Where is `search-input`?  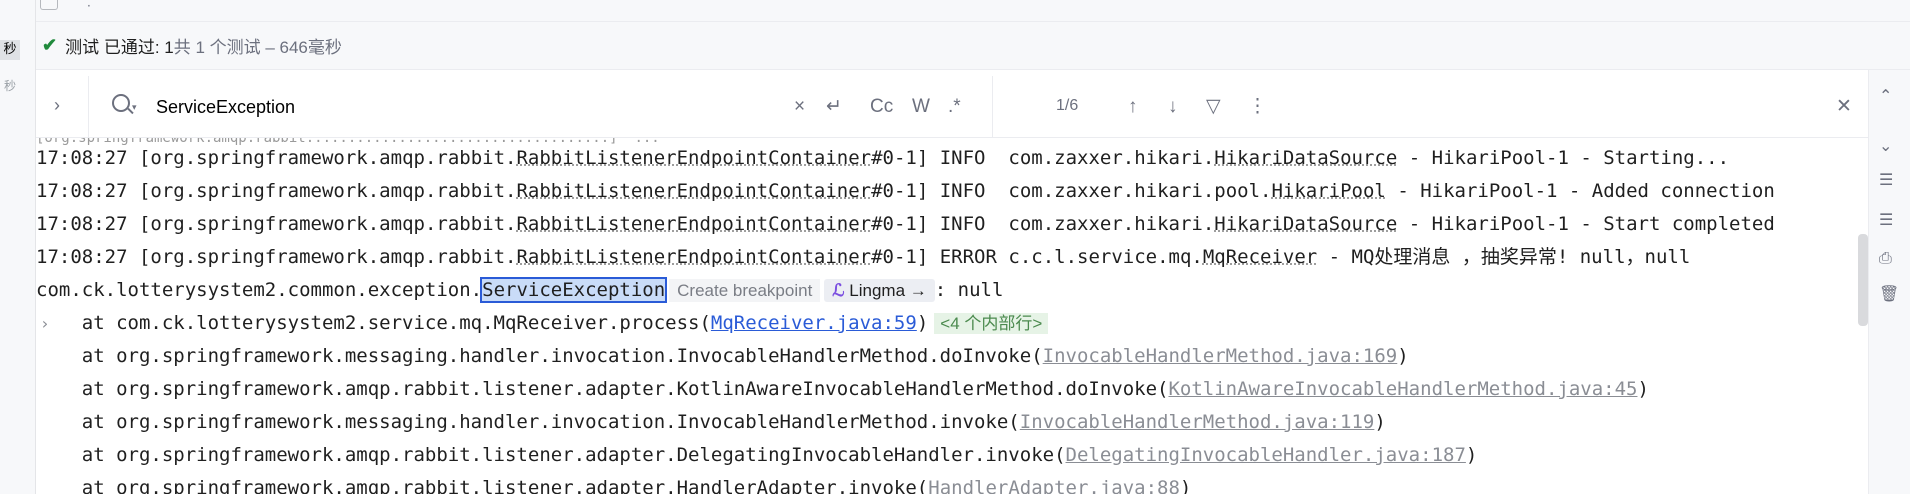 search-input is located at coordinates (486, 107).